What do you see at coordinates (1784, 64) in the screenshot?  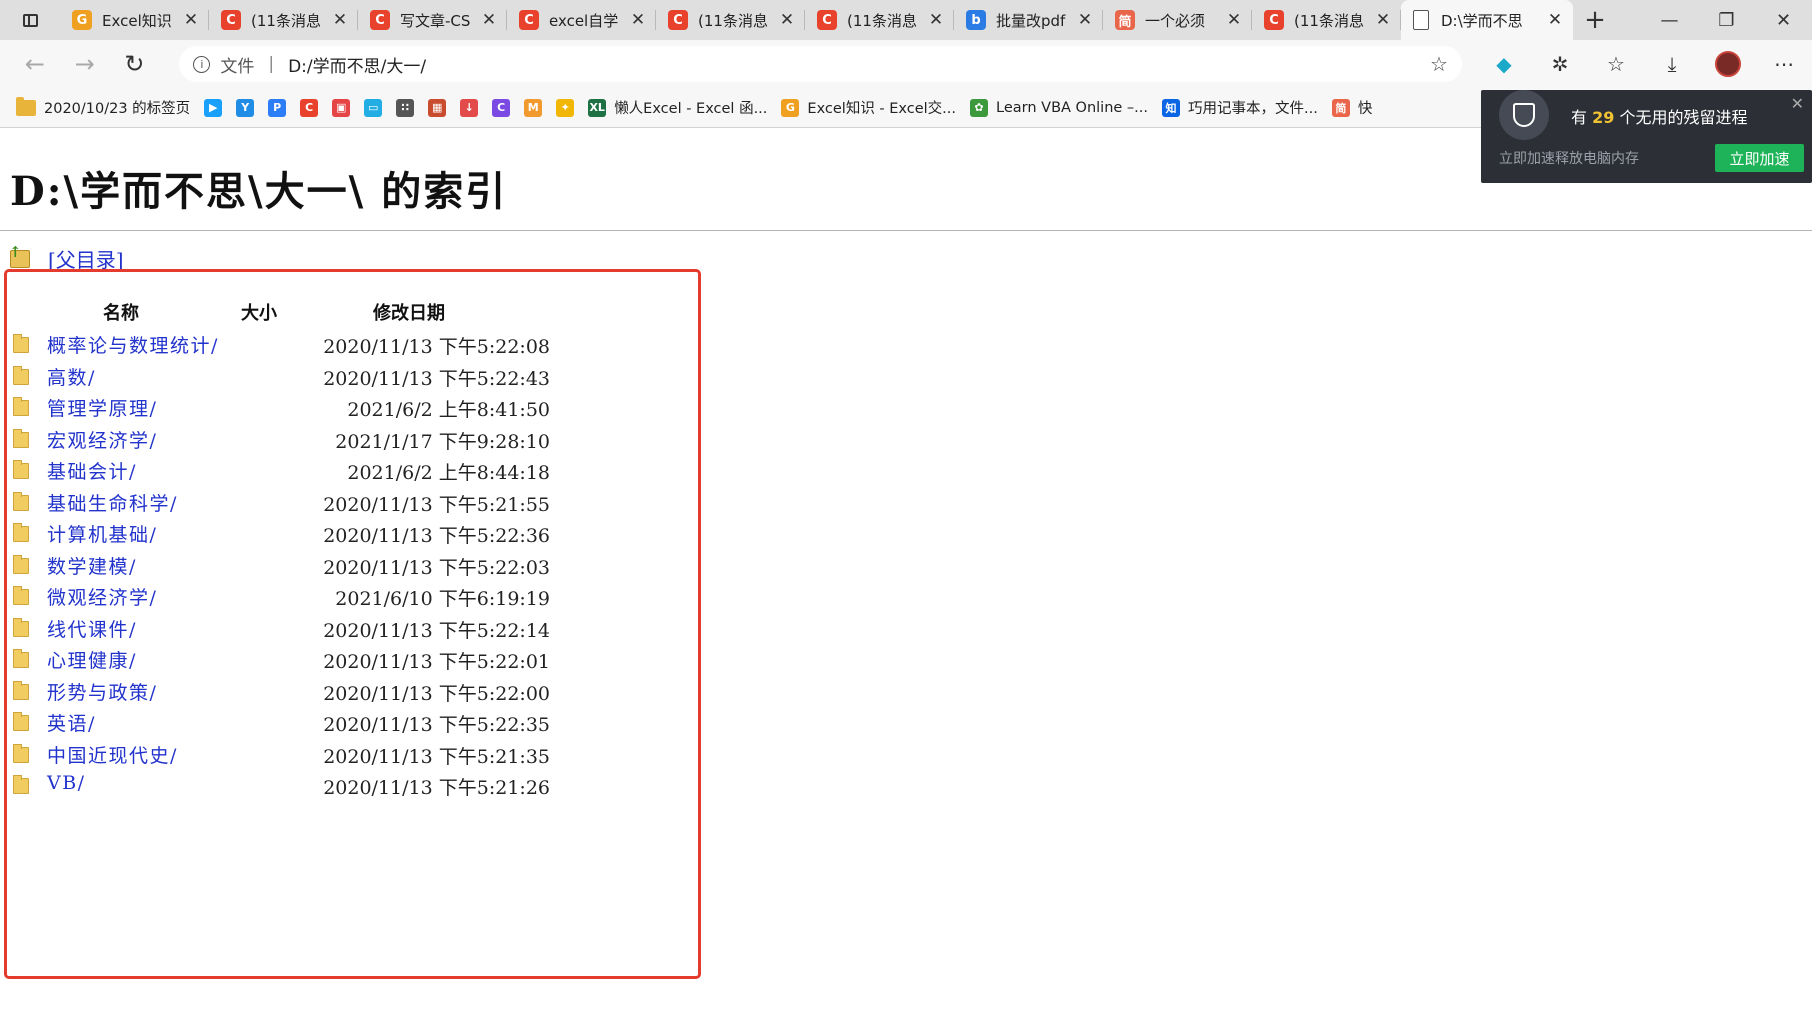 I see `more-menu-icon: ⋯` at bounding box center [1784, 64].